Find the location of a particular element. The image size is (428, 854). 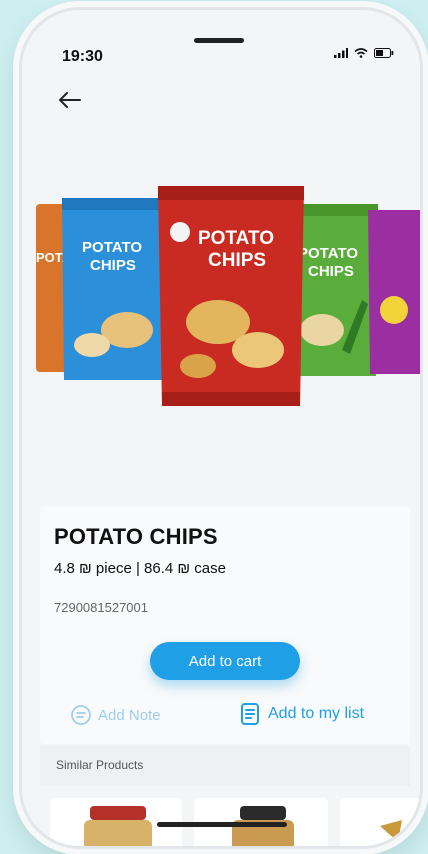

product-price: 4.8 ₪ piece | 86.4 ₪ case is located at coordinates (140, 568).